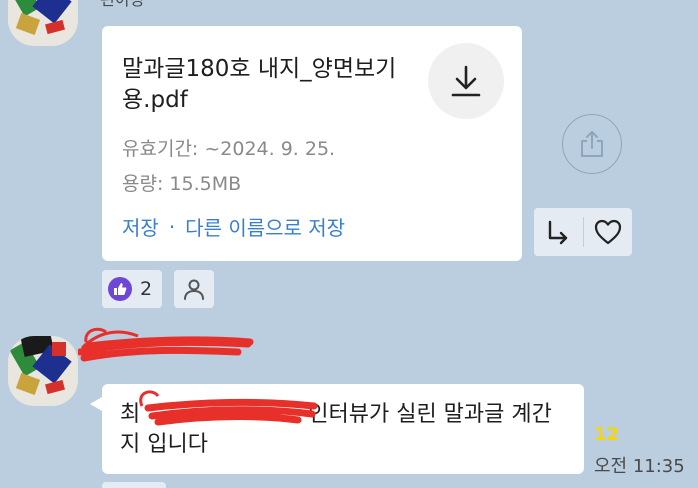 The width and height of the screenshot is (698, 488). I want to click on share-icon, so click(592, 144).